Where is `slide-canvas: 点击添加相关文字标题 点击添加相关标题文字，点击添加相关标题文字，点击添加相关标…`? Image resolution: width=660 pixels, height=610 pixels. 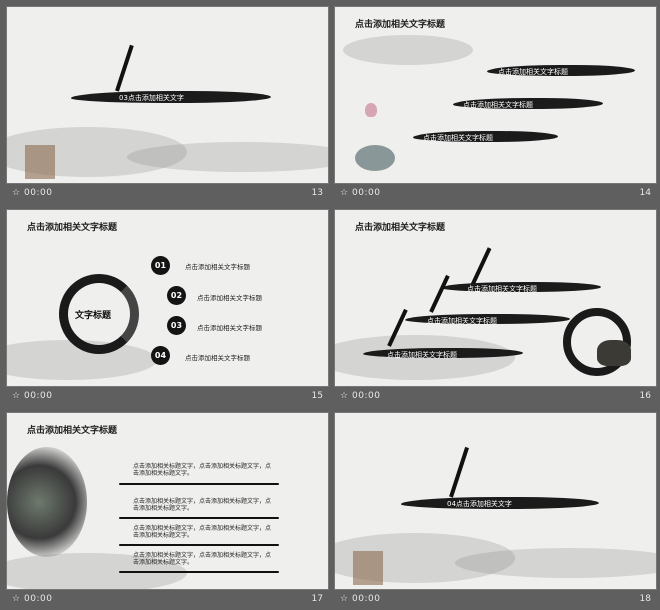 slide-canvas: 点击添加相关文字标题 点击添加相关标题文字，点击添加相关标题文字，点击添加相关标… is located at coordinates (167, 501).